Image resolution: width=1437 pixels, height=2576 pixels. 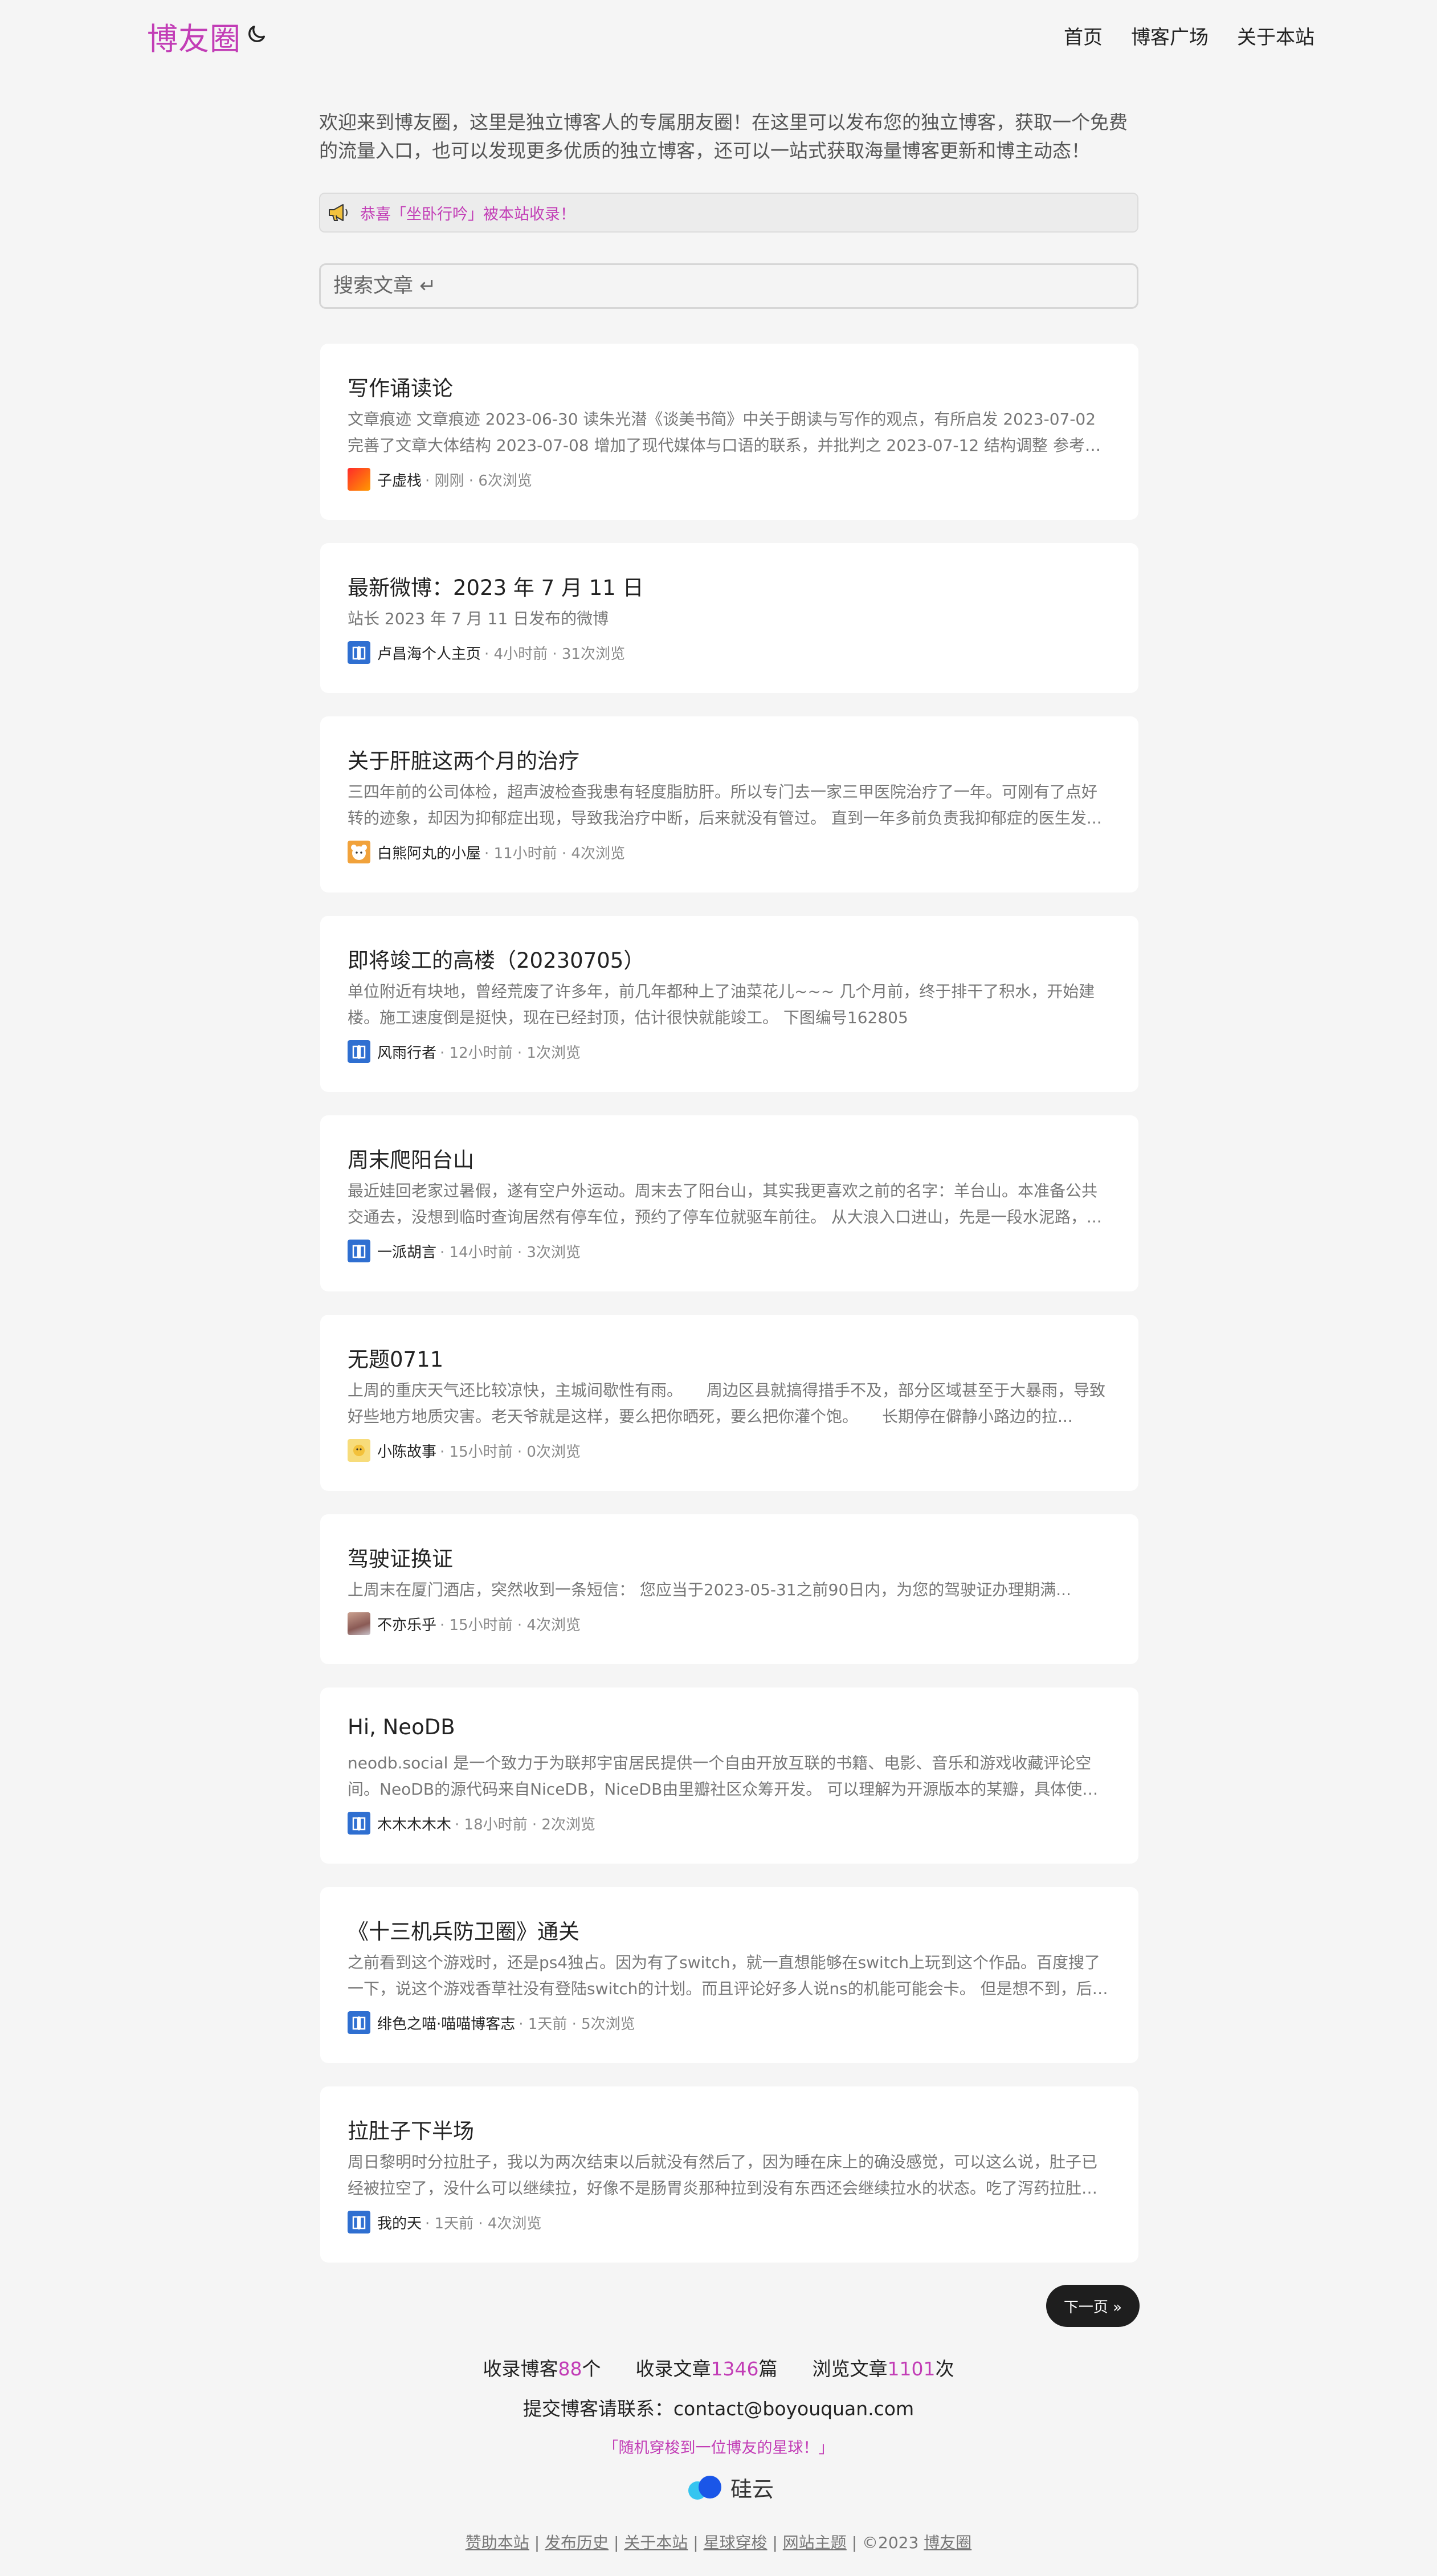 I want to click on search-input, so click(x=728, y=286).